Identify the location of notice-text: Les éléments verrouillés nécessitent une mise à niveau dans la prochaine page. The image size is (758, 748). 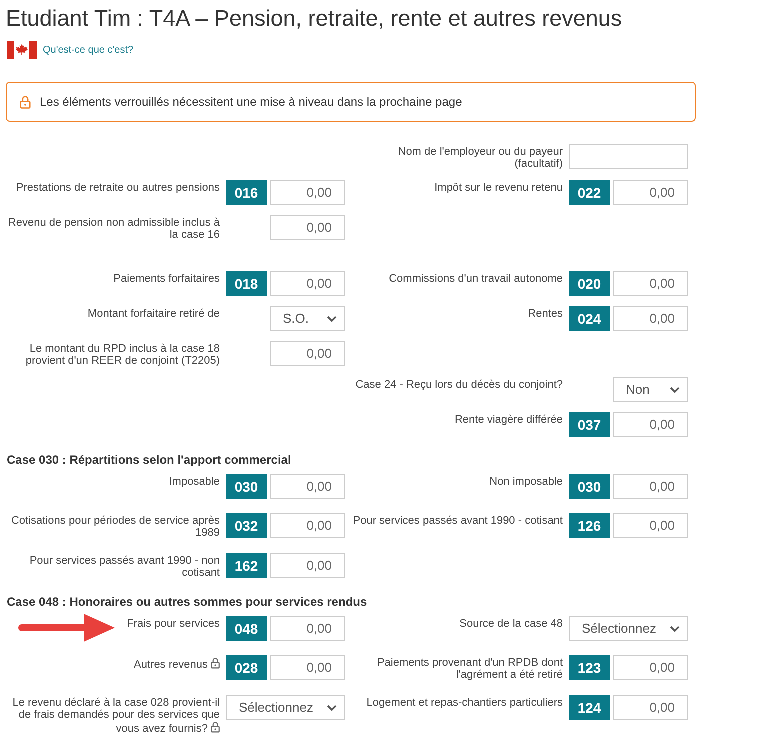
(251, 102).